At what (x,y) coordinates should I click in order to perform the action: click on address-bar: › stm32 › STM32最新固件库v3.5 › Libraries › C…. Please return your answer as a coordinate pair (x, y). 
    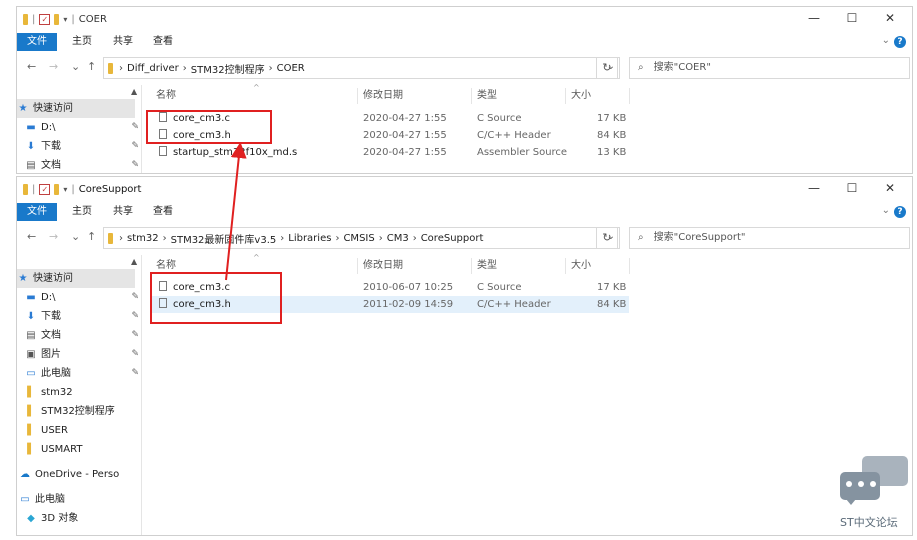
    Looking at the image, I should click on (361, 238).